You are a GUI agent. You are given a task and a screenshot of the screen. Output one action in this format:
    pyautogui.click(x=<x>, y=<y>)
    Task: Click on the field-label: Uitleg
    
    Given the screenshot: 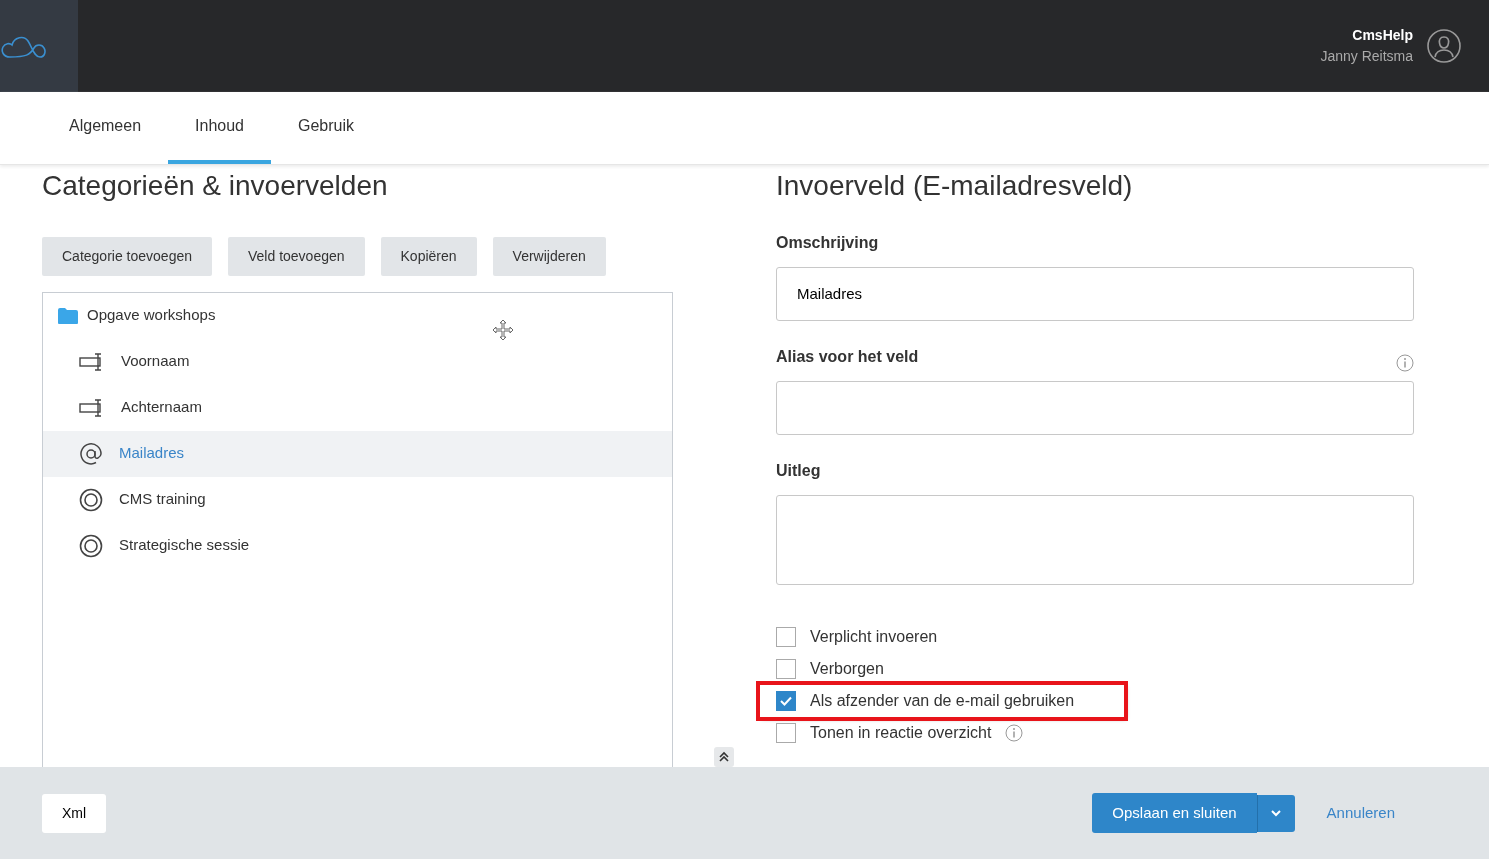 What is the action you would take?
    pyautogui.click(x=798, y=470)
    